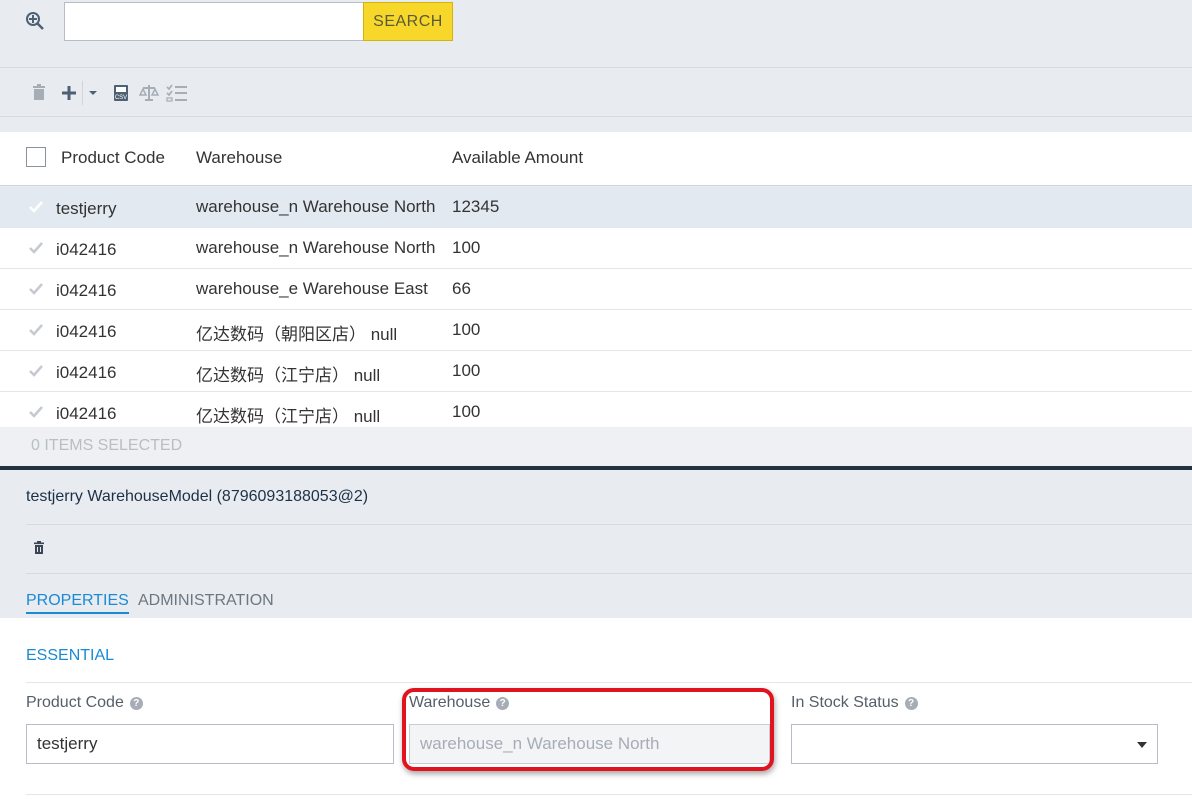 Image resolution: width=1192 pixels, height=807 pixels. I want to click on items-selected-count: 0 ITEMS SELECTED, so click(107, 445).